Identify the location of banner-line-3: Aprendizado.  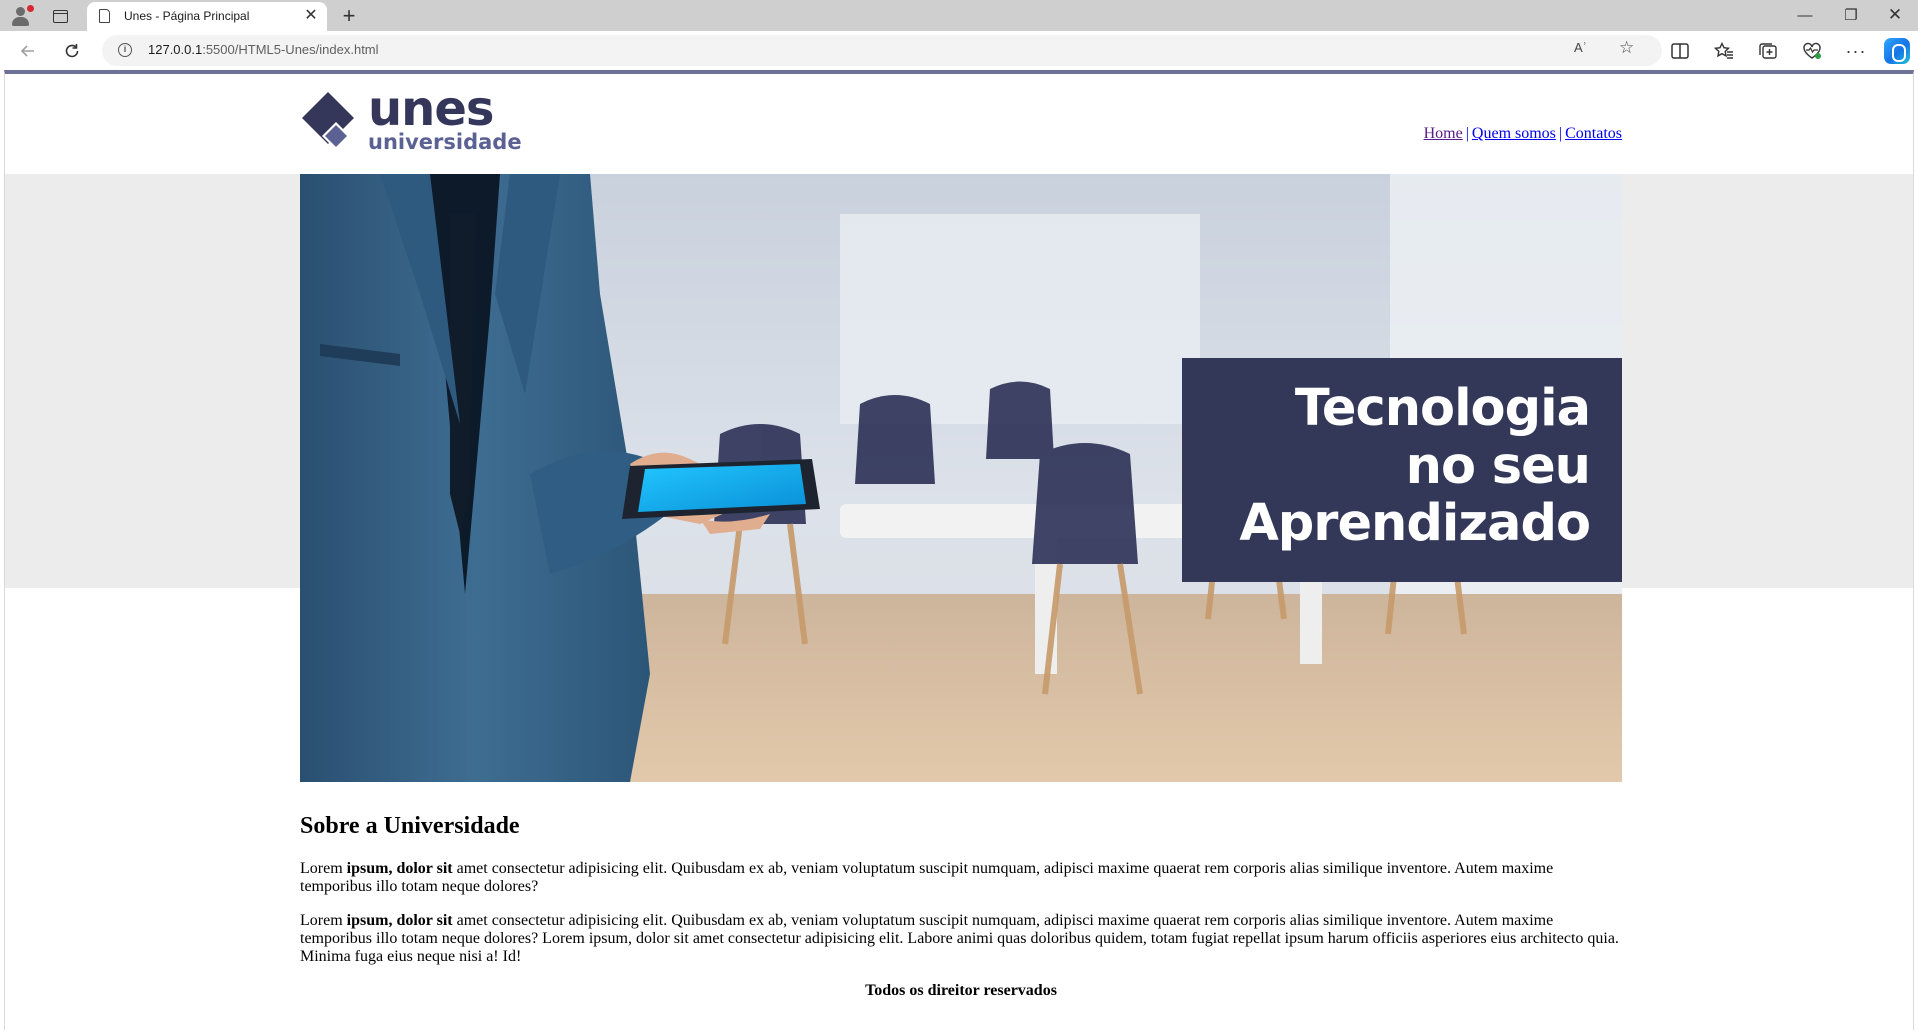
(1415, 523).